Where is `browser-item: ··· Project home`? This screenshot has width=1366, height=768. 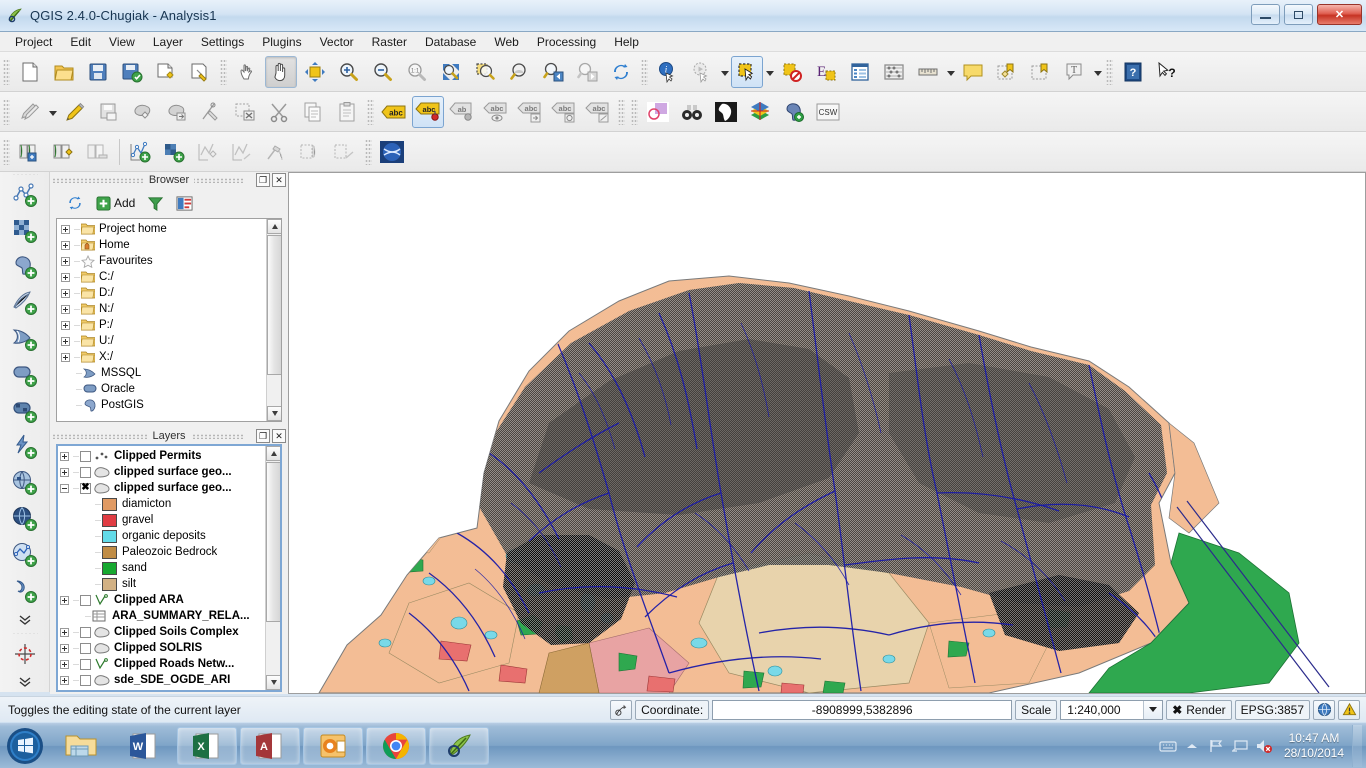
browser-item: ··· Project home is located at coordinates (161, 229).